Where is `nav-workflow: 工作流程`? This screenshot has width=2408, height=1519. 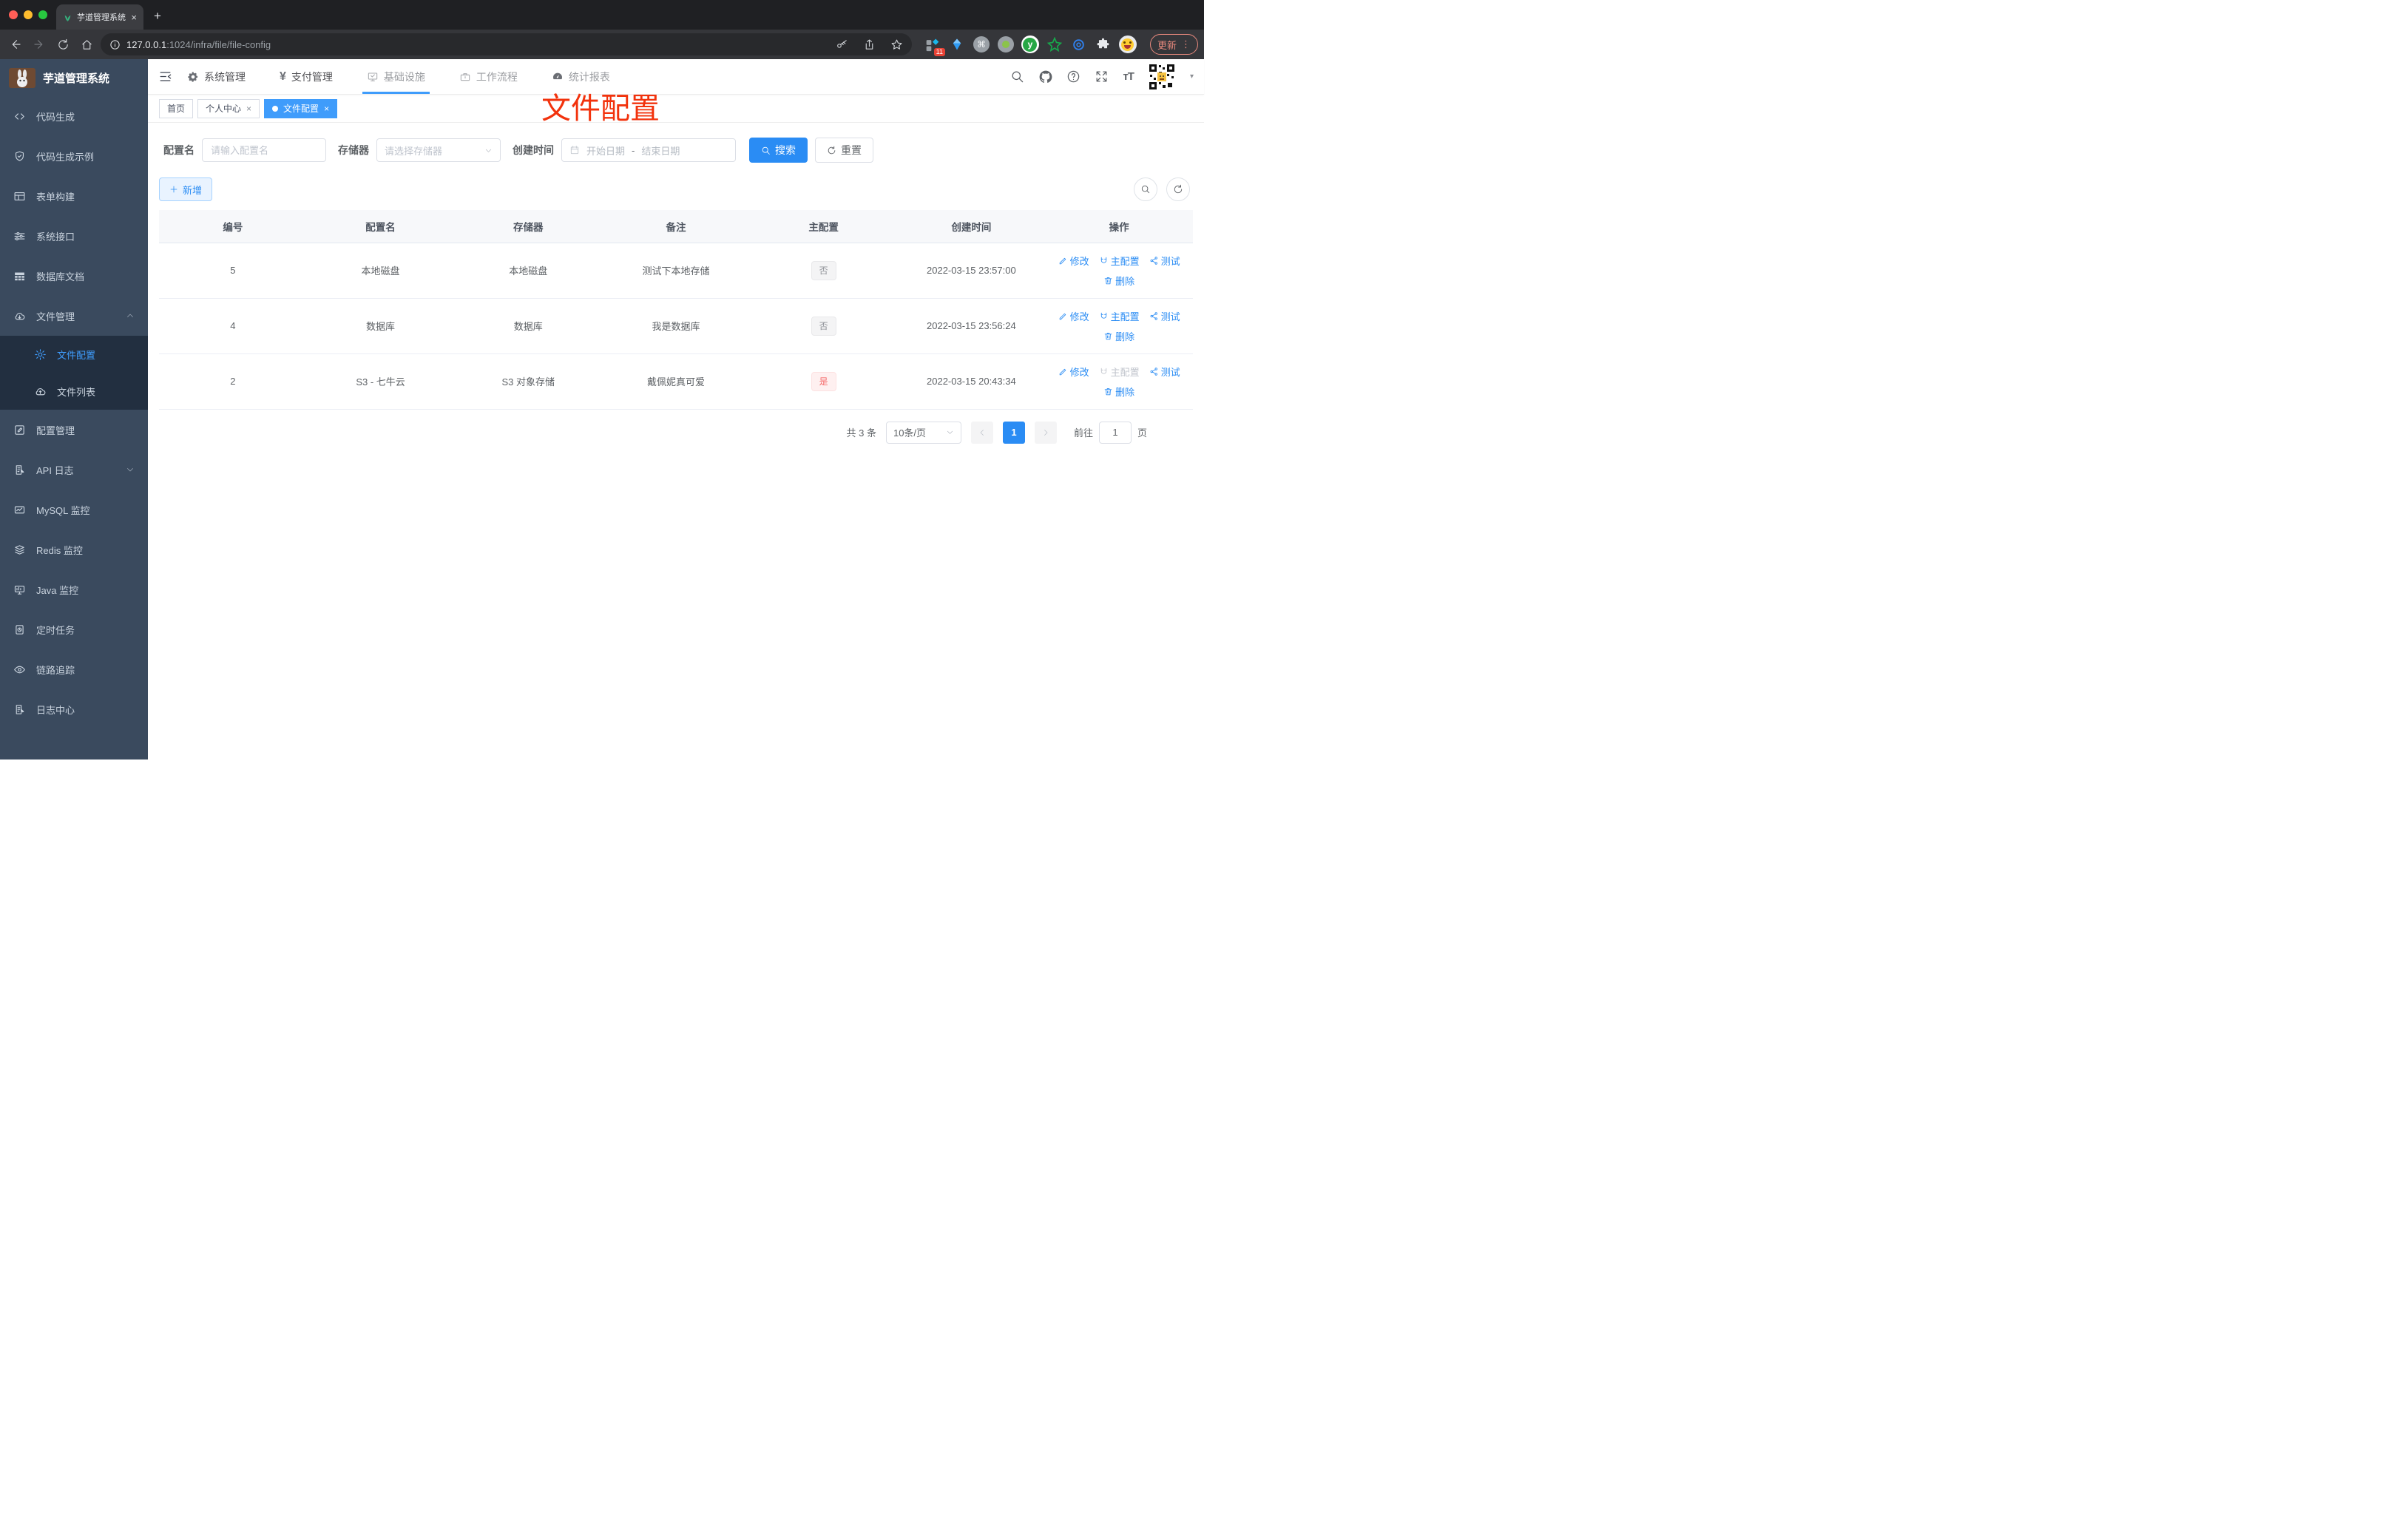
nav-workflow: 工作流程 is located at coordinates (488, 76).